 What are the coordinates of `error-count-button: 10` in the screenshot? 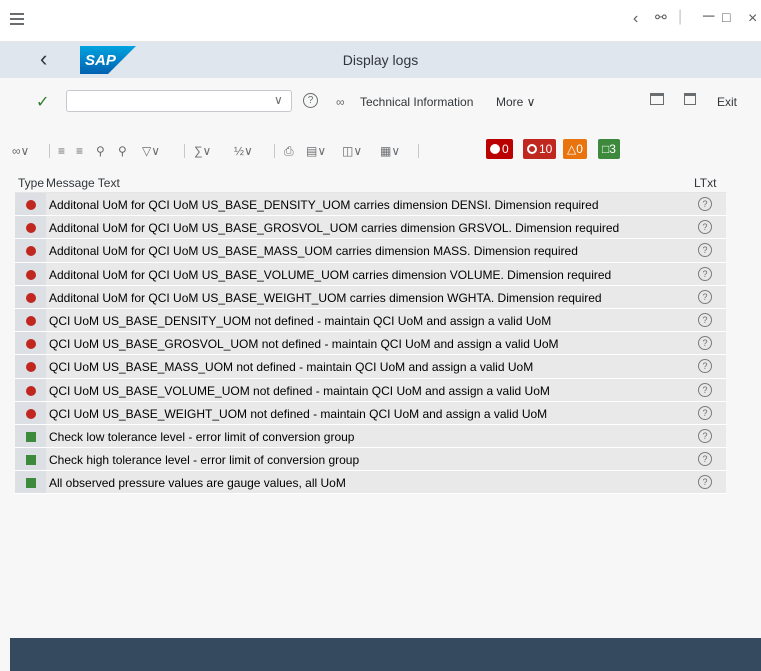 It's located at (540, 149).